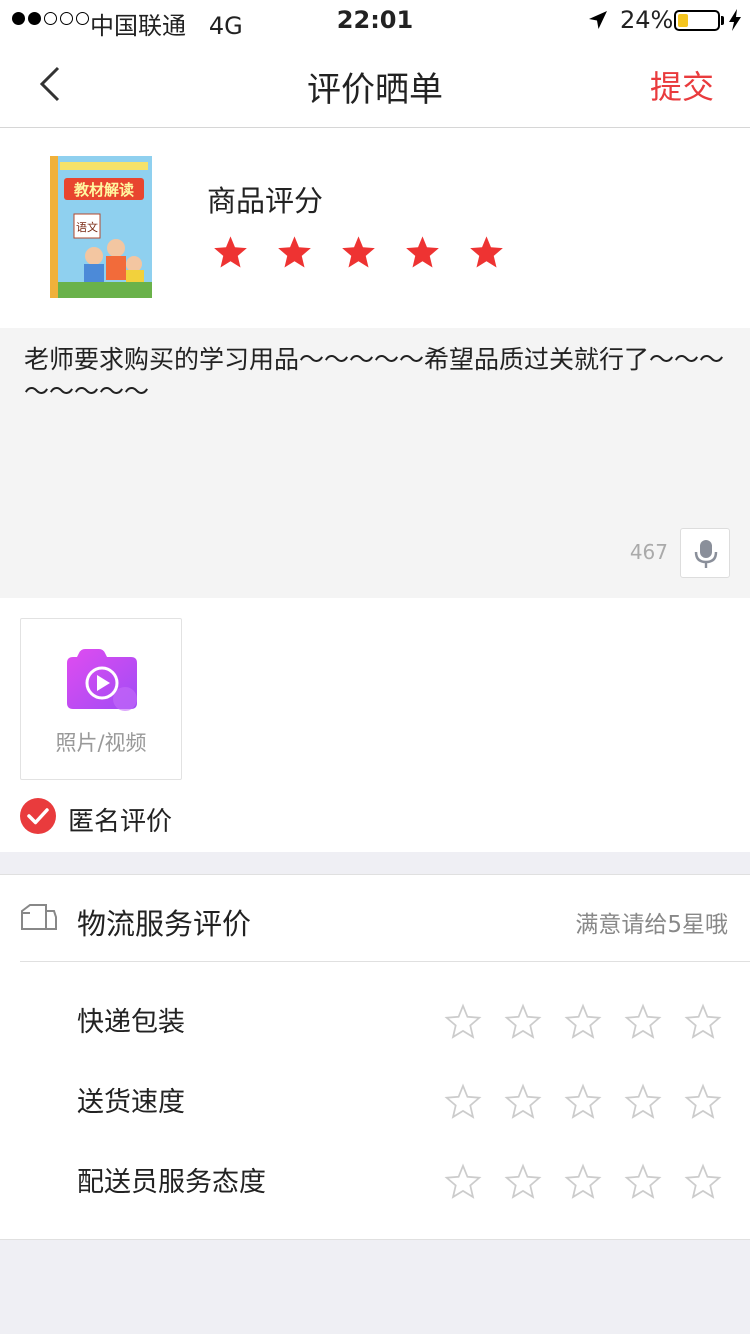  What do you see at coordinates (375, 90) in the screenshot?
I see `page-title: 评价晒单` at bounding box center [375, 90].